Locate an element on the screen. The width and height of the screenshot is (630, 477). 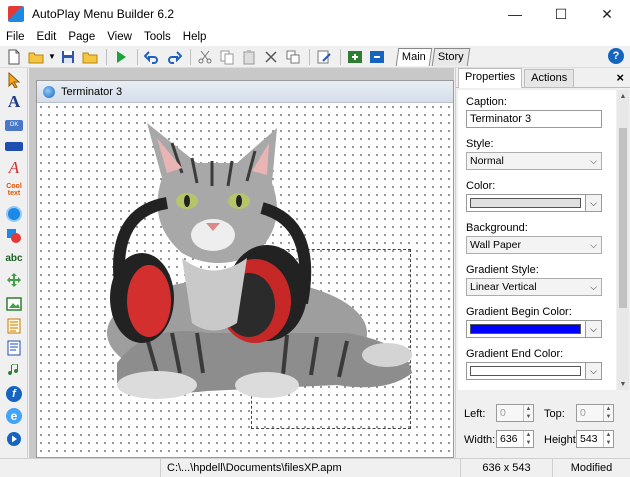
button-tool: OK is located at coordinates (14, 125).